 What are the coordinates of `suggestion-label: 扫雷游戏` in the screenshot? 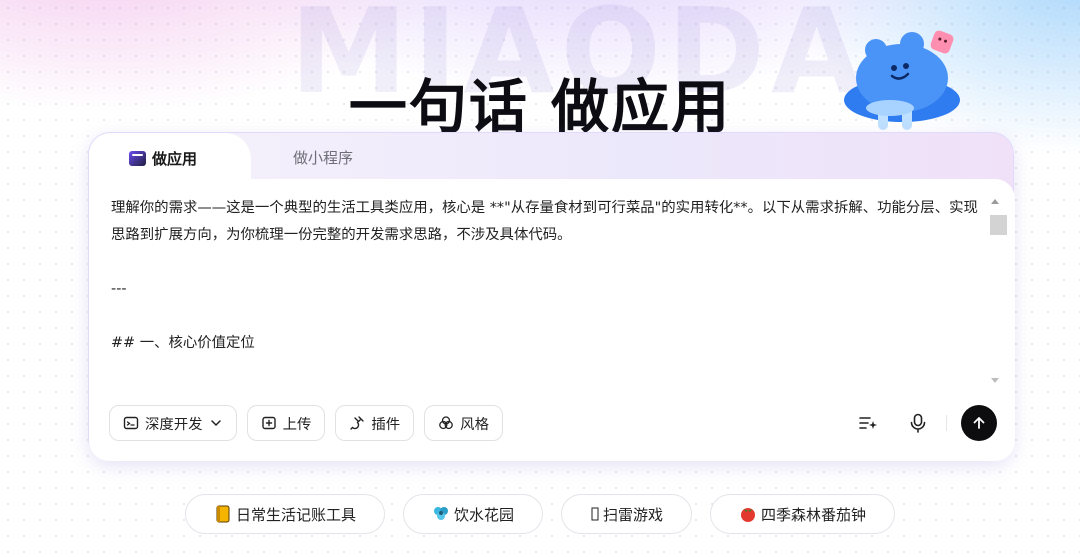 It's located at (633, 514).